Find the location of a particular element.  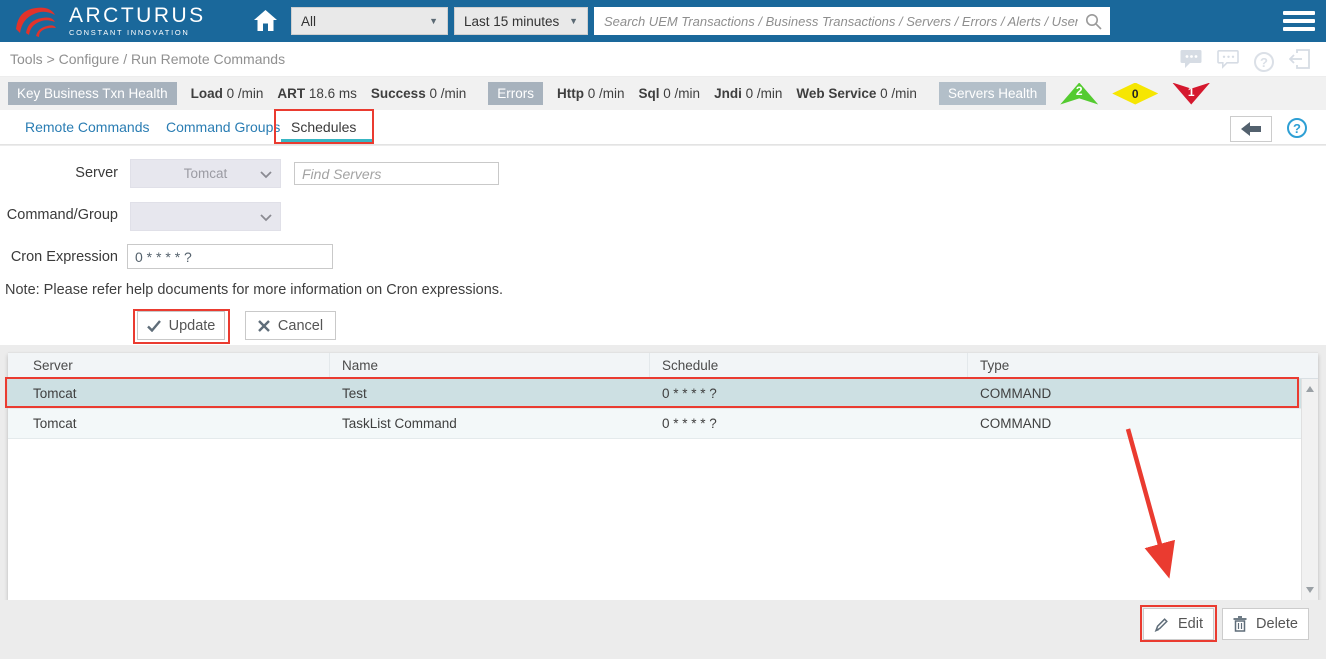

home-button is located at coordinates (266, 21).